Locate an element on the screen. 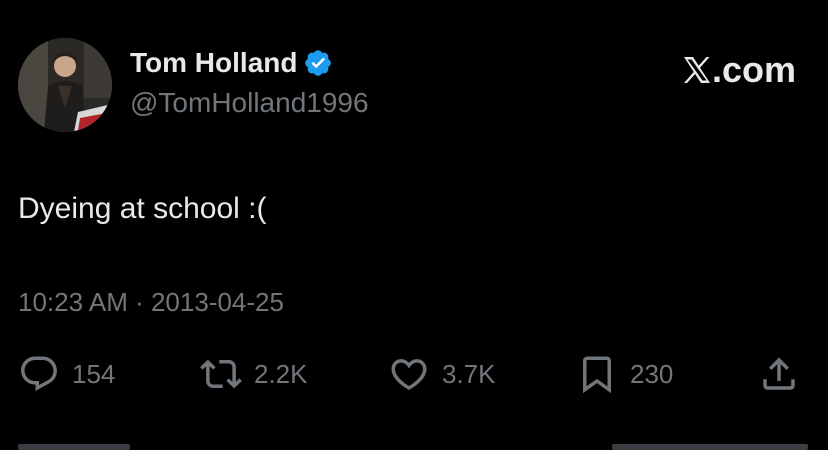  display-name: Tom Holland is located at coordinates (213, 63).